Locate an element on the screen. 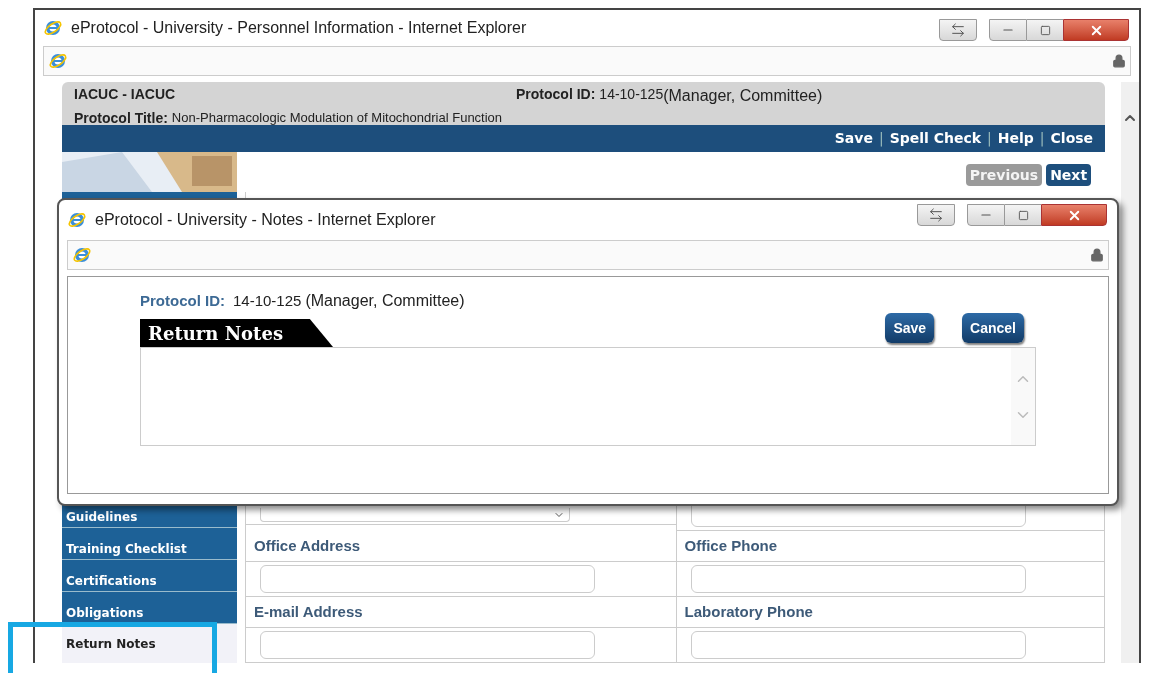  select-field is located at coordinates (415, 515).